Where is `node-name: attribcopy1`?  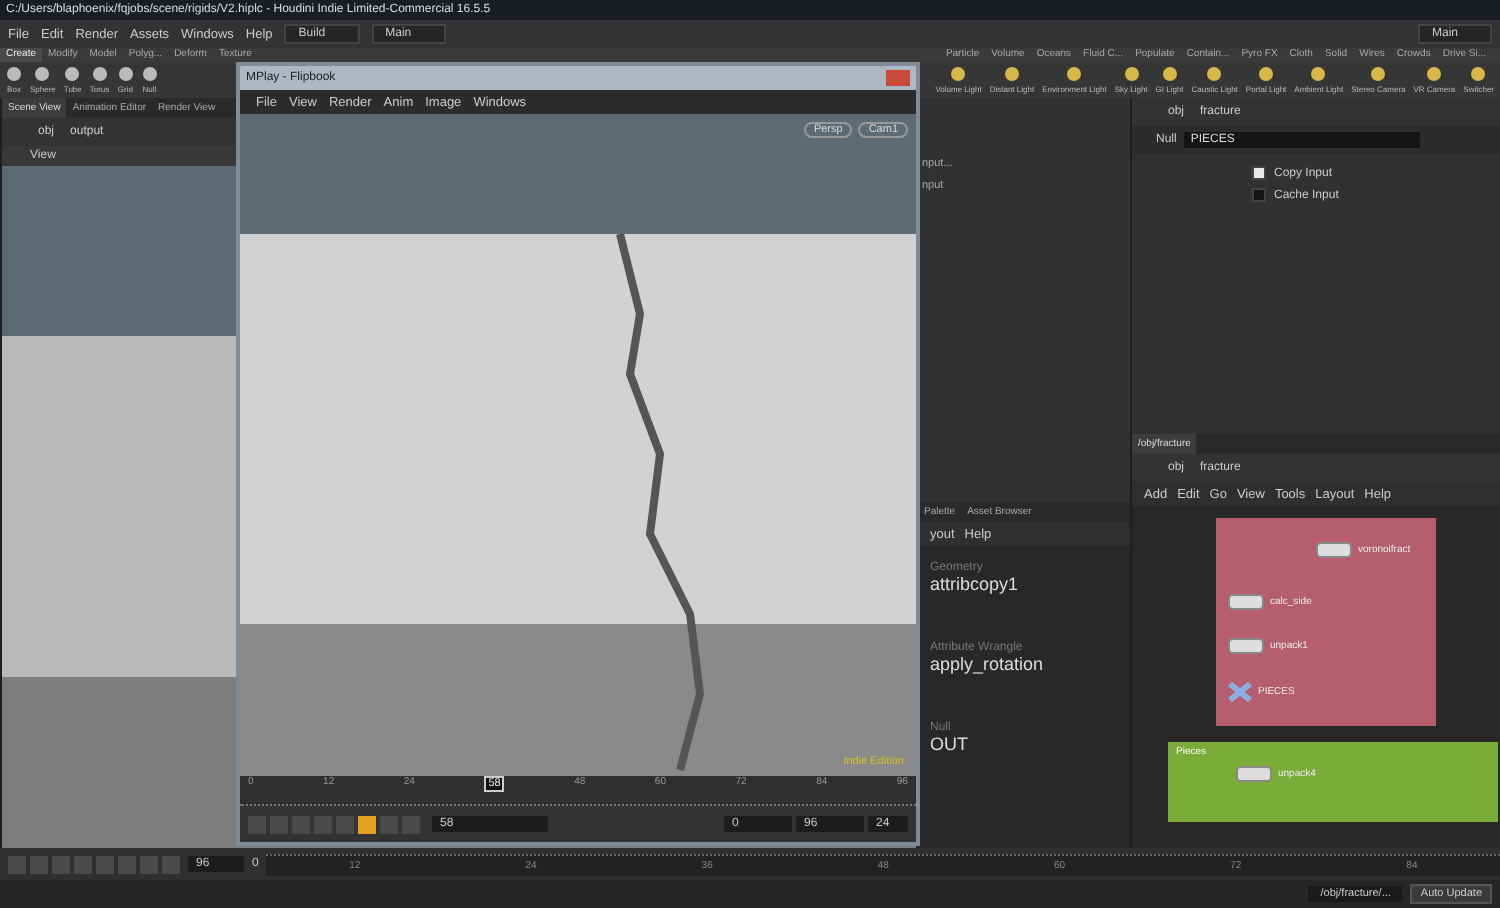 node-name: attribcopy1 is located at coordinates (1024, 584).